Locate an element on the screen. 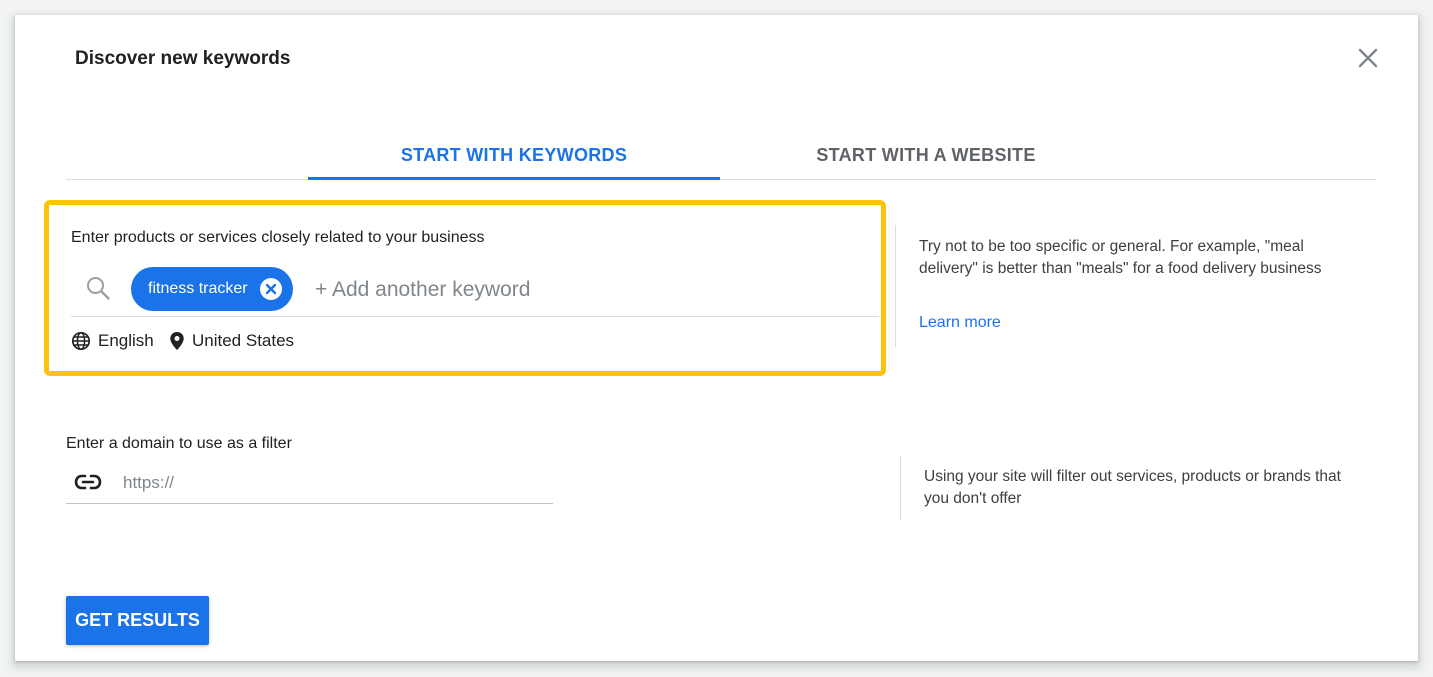 This screenshot has width=1433, height=677. tab-start-with-keywords: START WITH KEYWORDS is located at coordinates (514, 155).